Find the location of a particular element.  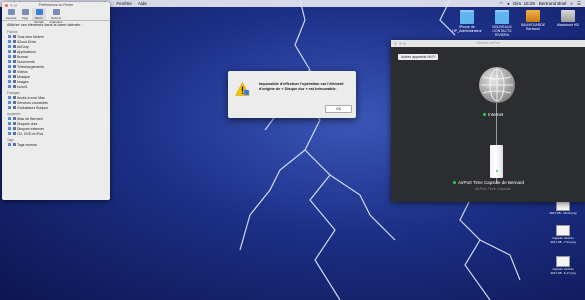

sidebar-option-label: iMac de Bernard is located at coordinates (30, 118).